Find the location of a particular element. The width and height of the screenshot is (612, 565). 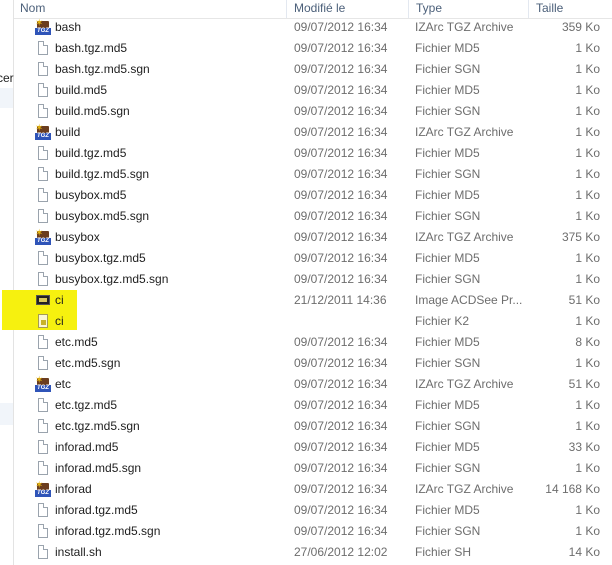

file-name: busybox is located at coordinates (77, 237).